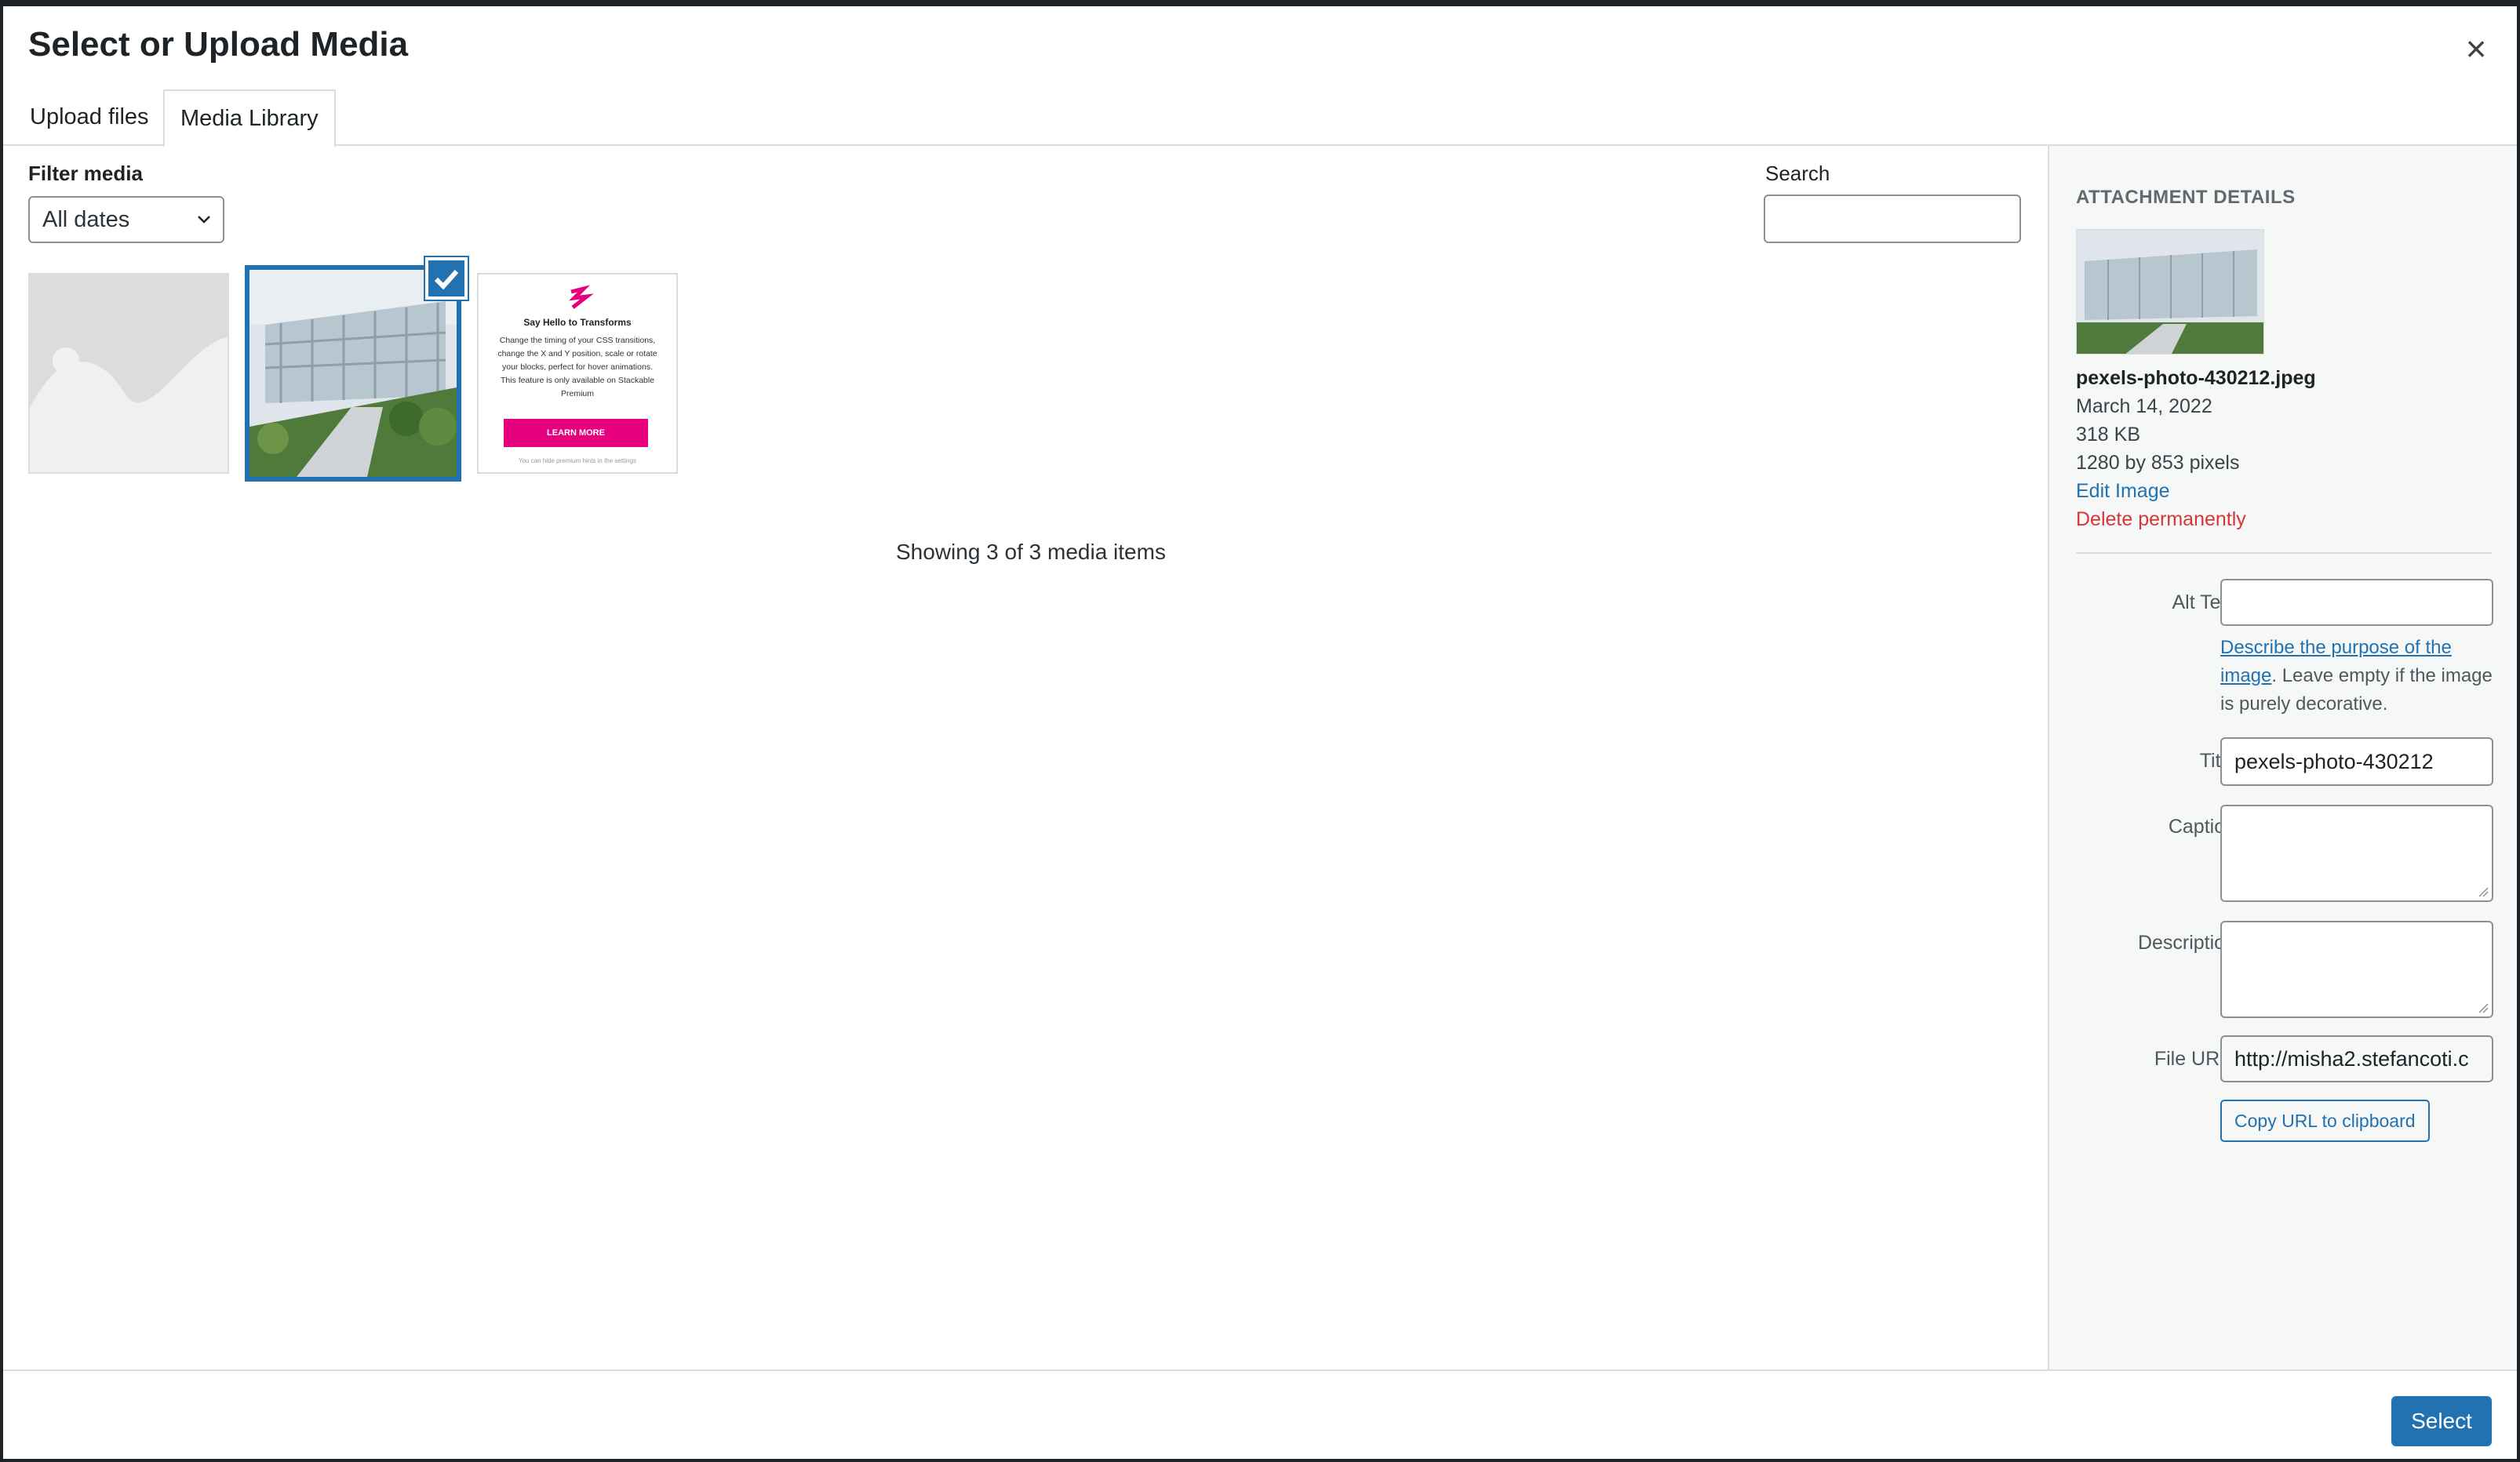 Image resolution: width=2520 pixels, height=1462 pixels. I want to click on attachment-size: 318 KB, so click(2108, 435).